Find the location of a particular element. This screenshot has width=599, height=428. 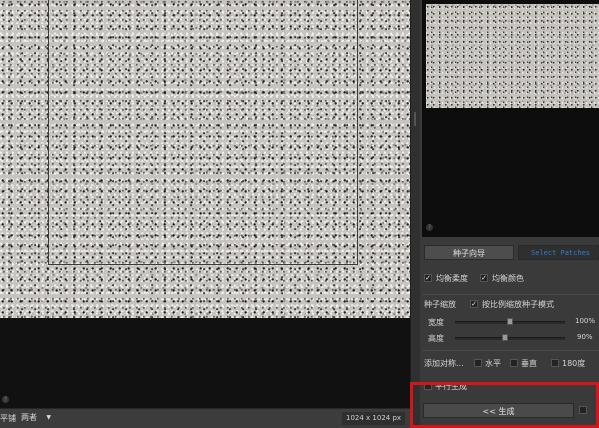

width-slider-value: 100% is located at coordinates (585, 321).